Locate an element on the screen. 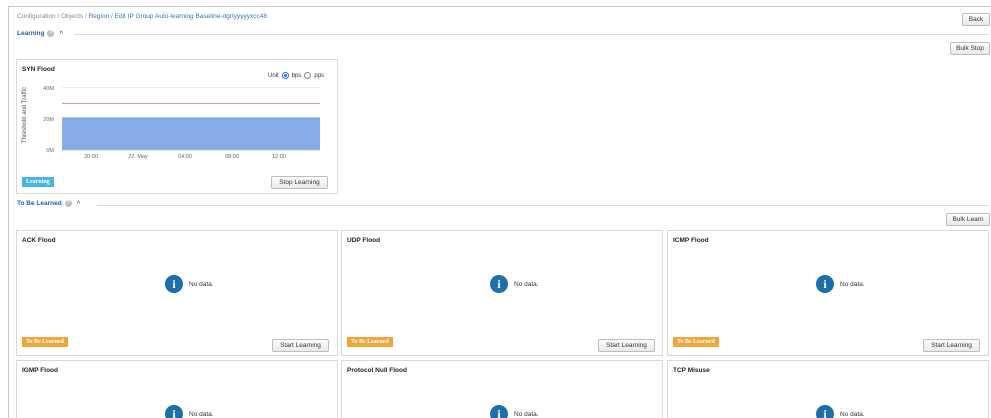 This screenshot has height=418, width=991. panel-title: IGMP Flood is located at coordinates (40, 370).